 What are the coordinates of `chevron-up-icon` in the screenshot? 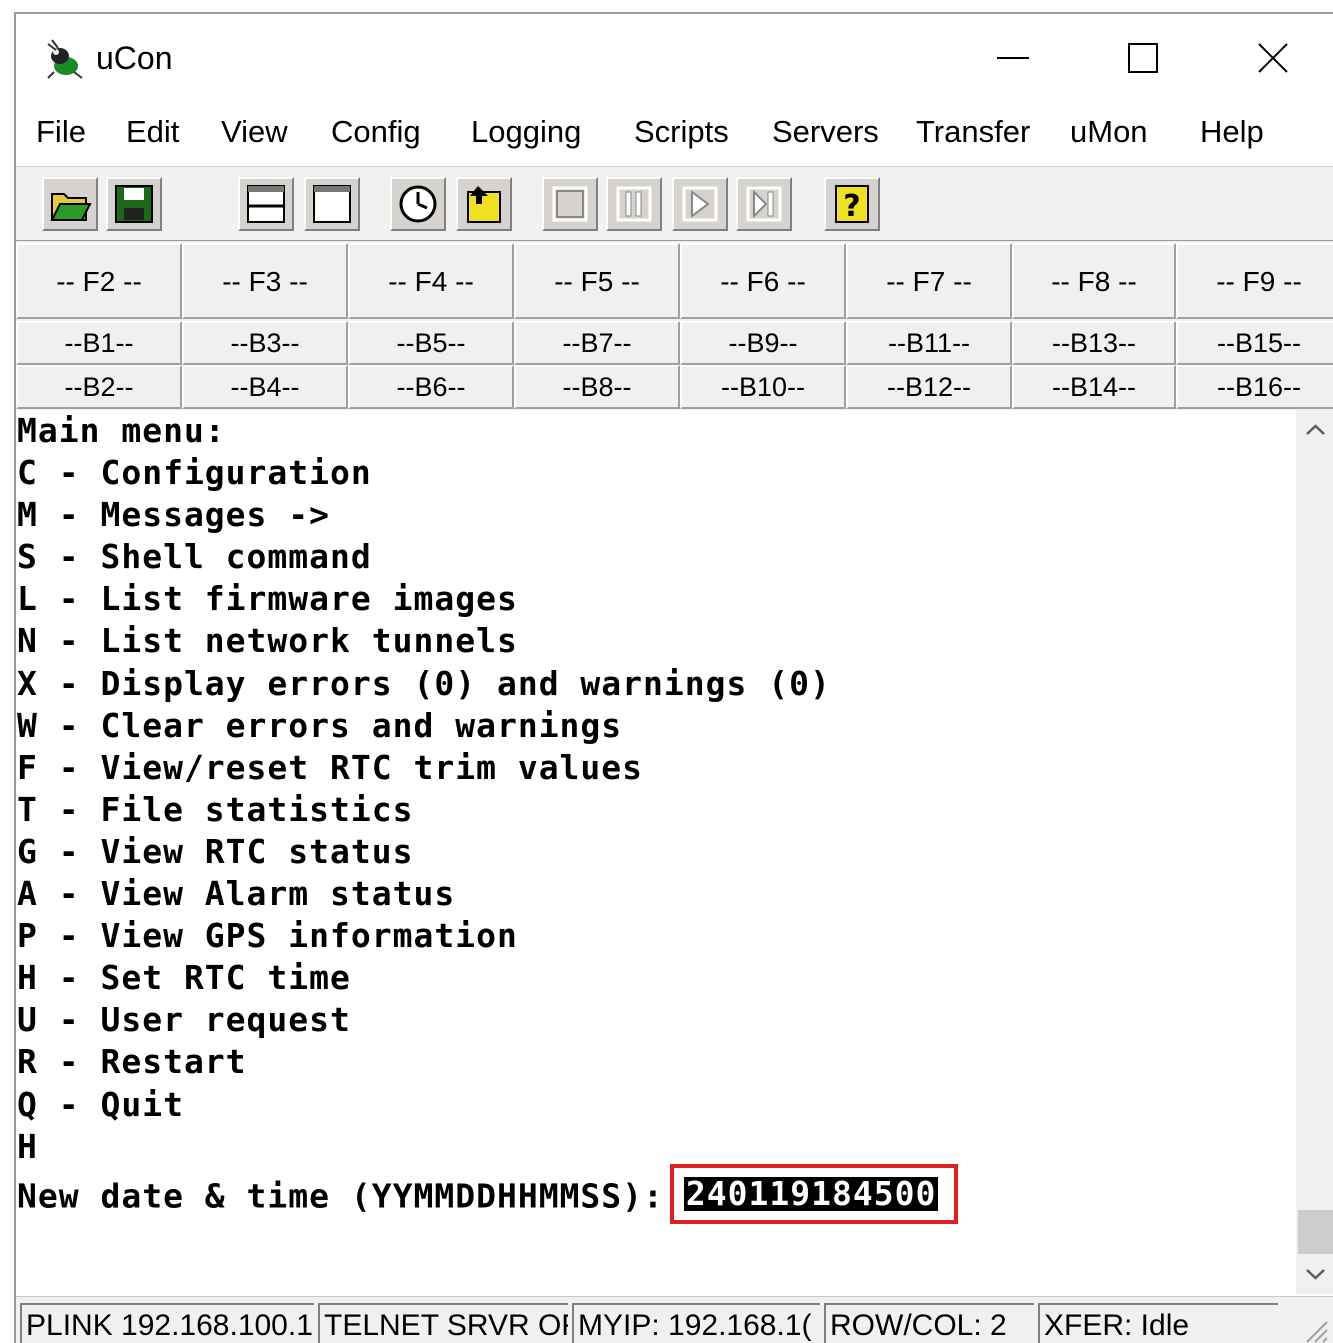 It's located at (1315, 429).